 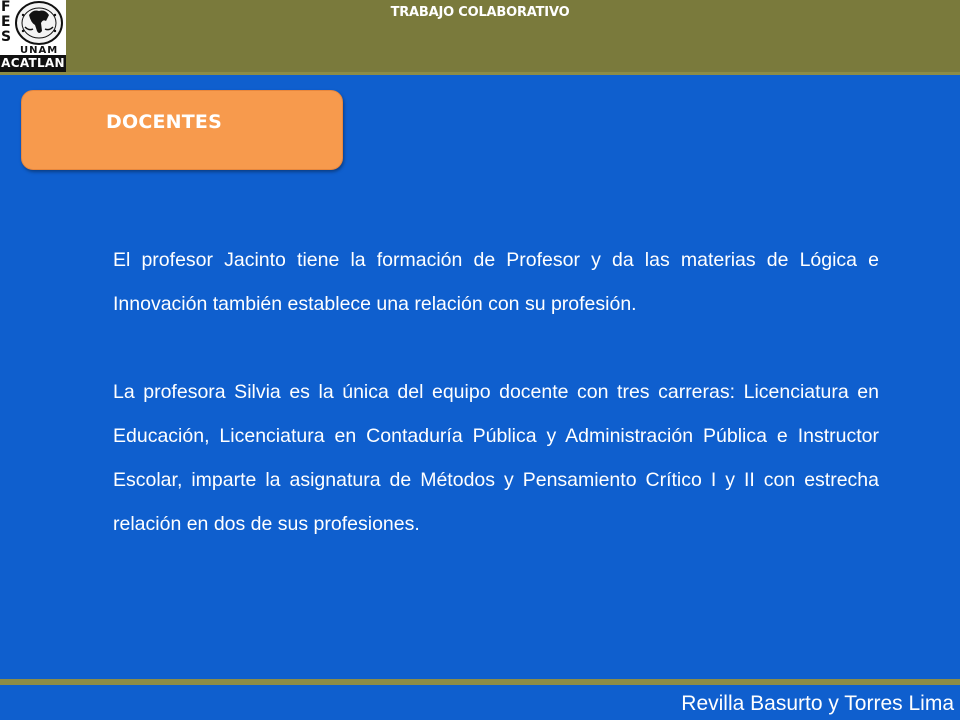 What do you see at coordinates (480, 12) in the screenshot?
I see `header-title: TRABAJO COLABORATIVO` at bounding box center [480, 12].